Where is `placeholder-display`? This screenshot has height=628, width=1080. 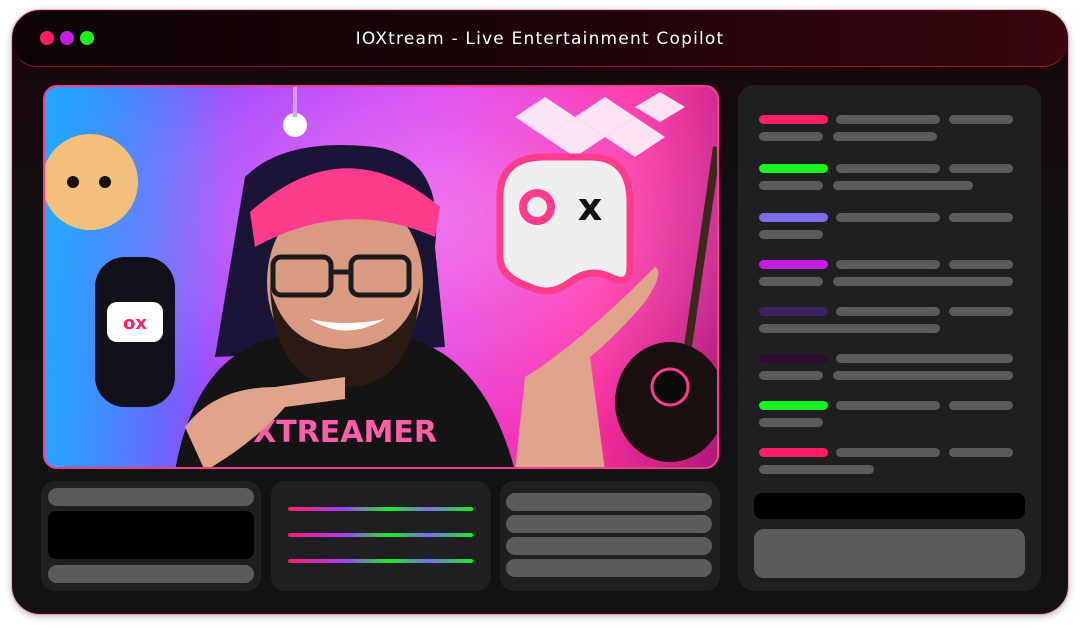
placeholder-display is located at coordinates (151, 535).